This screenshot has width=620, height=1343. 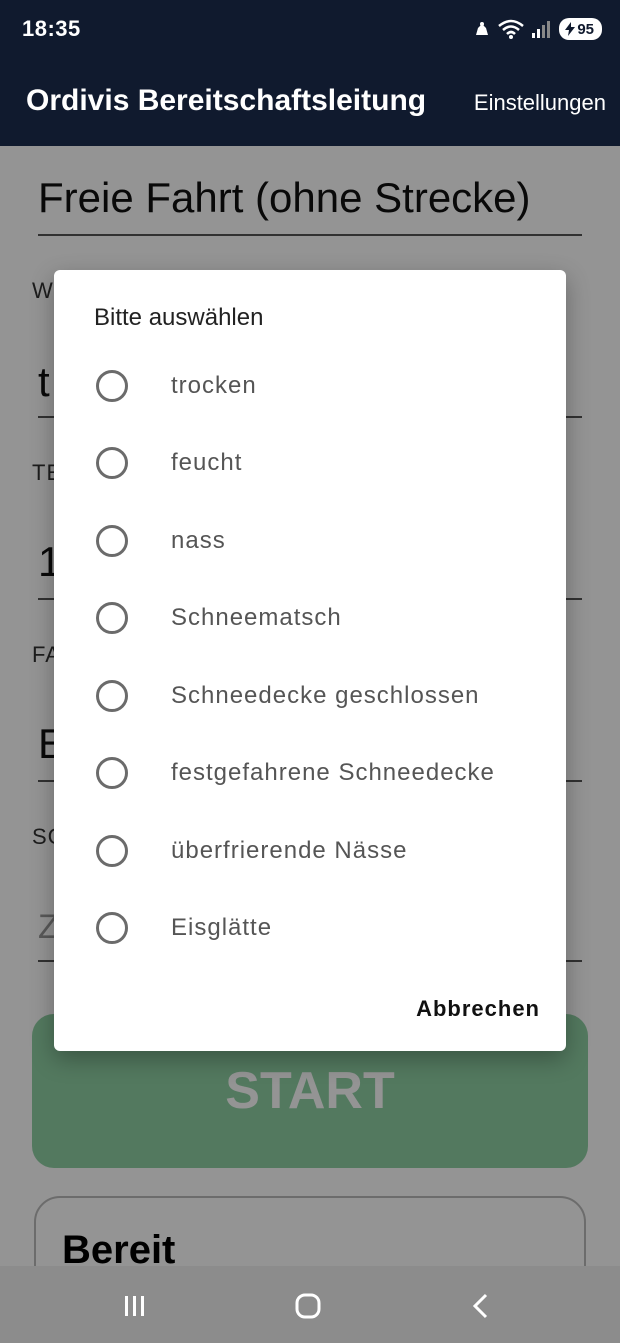 I want to click on status-time: 18:35, so click(x=51, y=28).